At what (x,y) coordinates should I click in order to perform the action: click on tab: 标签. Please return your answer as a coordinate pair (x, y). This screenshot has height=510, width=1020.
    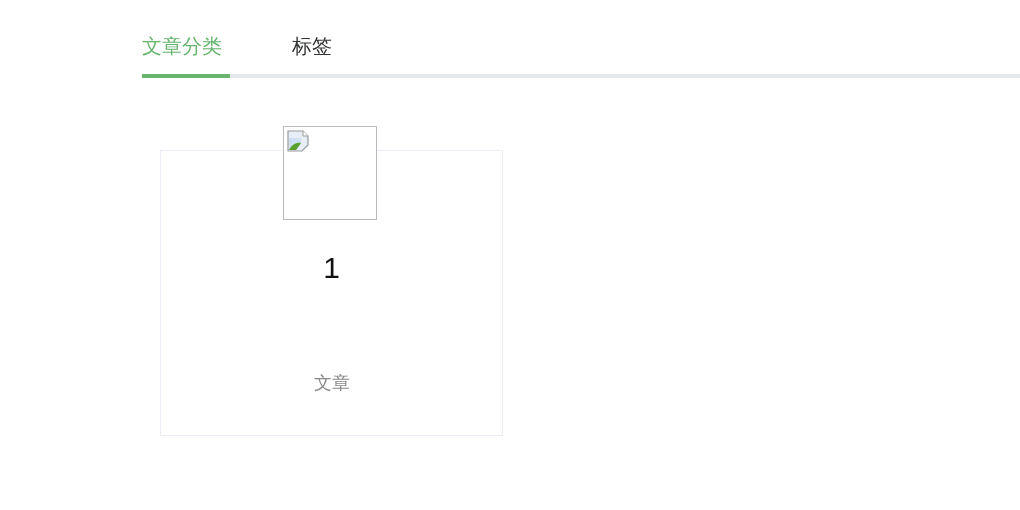
    Looking at the image, I should click on (316, 56).